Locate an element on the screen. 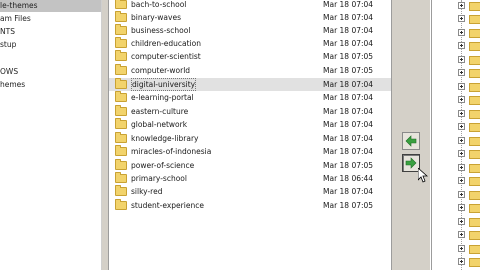  left-tree-item: stup is located at coordinates (8, 45).